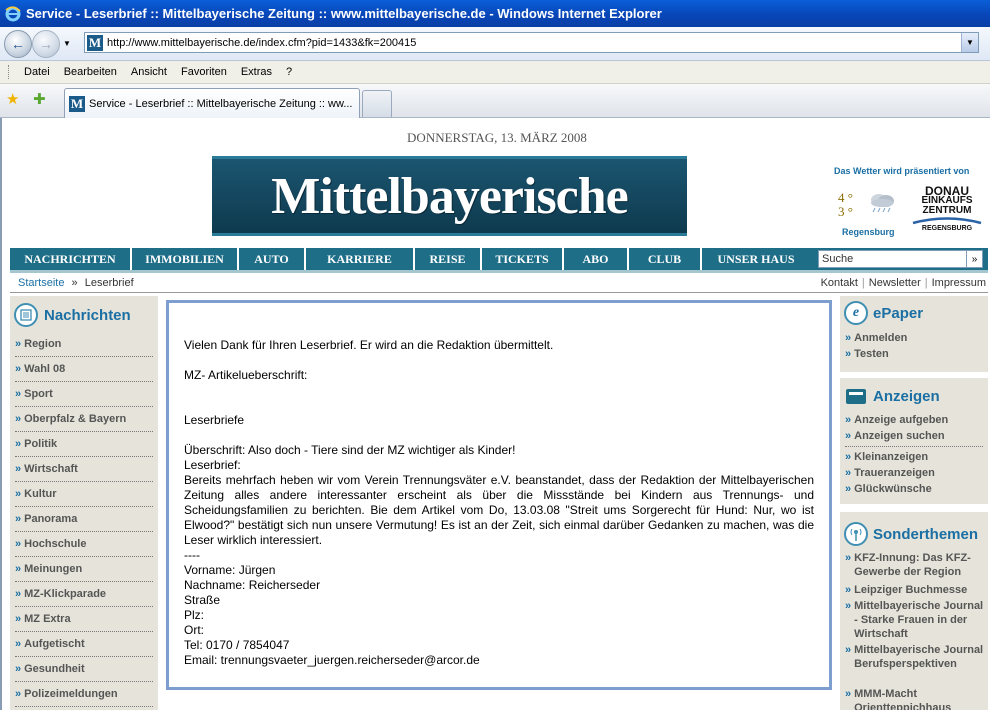  I want to click on search-button: », so click(974, 259).